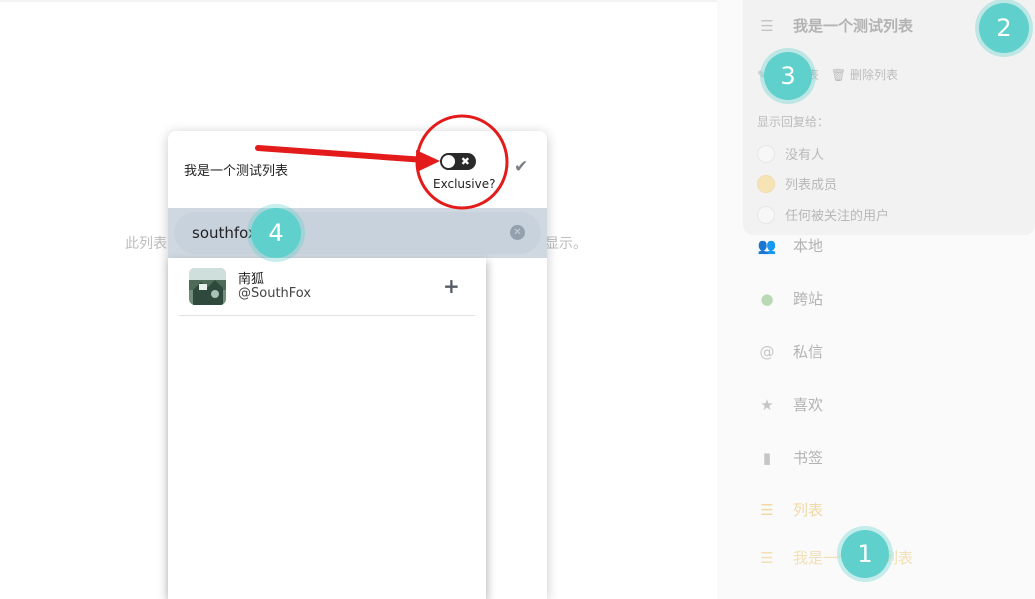 This screenshot has height=599, width=1035. Describe the element at coordinates (465, 161) in the screenshot. I see `close-icon: ✖` at that location.